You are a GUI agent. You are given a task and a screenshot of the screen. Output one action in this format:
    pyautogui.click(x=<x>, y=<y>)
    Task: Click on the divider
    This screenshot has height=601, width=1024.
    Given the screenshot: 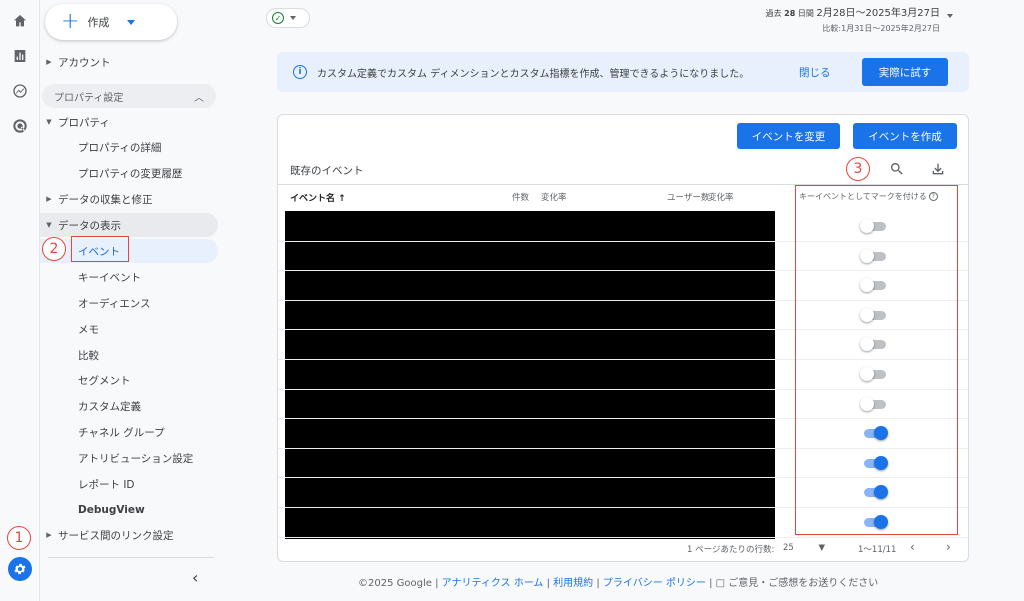 What is the action you would take?
    pyautogui.click(x=131, y=557)
    